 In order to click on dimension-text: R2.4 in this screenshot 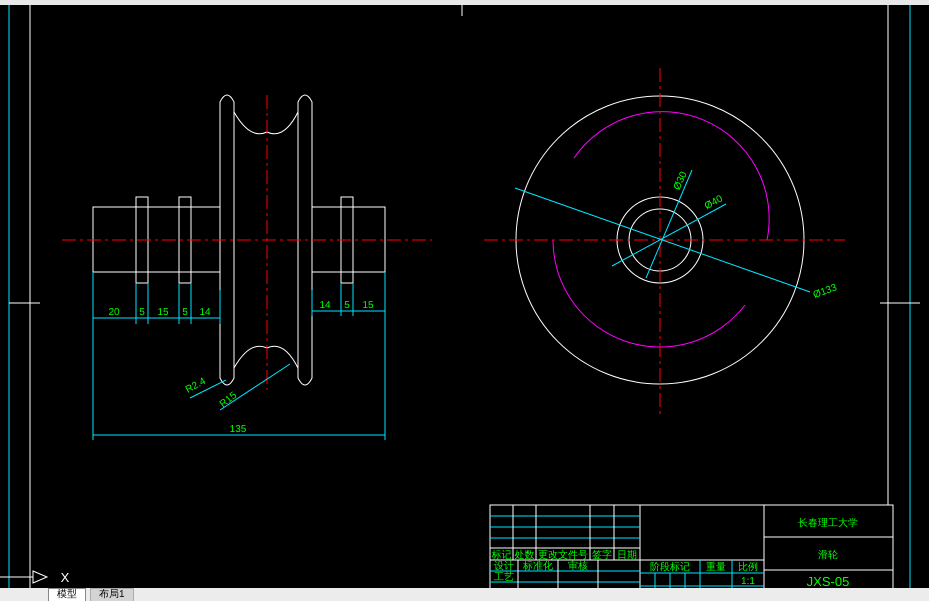, I will do `click(196, 386)`.